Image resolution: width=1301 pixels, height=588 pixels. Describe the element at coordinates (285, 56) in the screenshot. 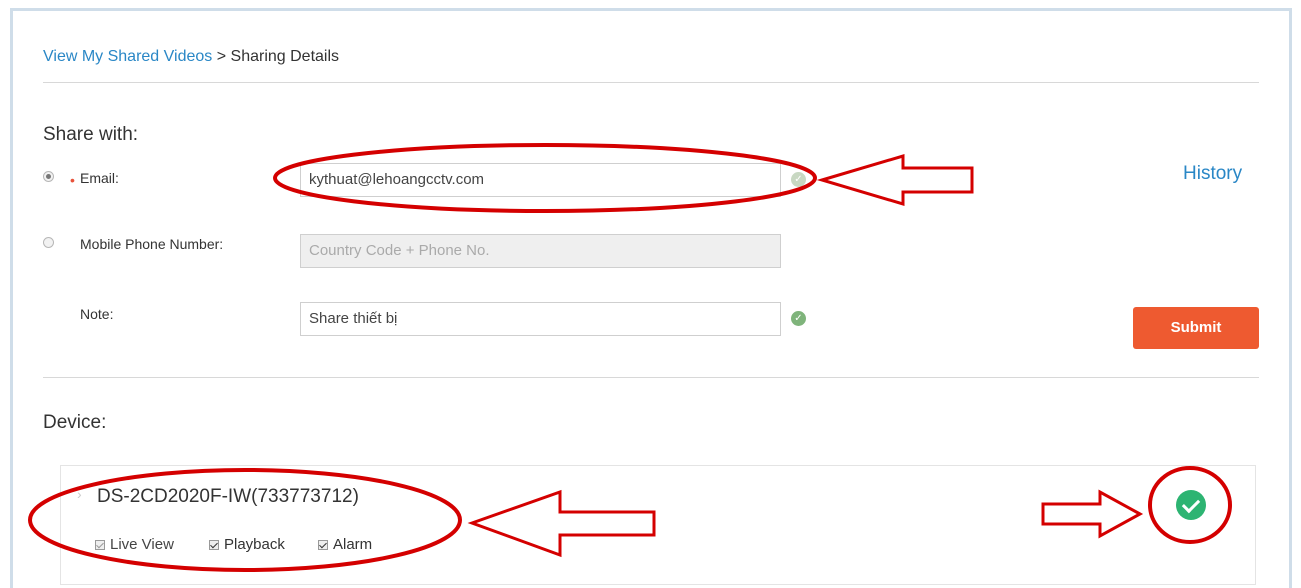

I see `breadcrumb-current: Sharing Details` at that location.